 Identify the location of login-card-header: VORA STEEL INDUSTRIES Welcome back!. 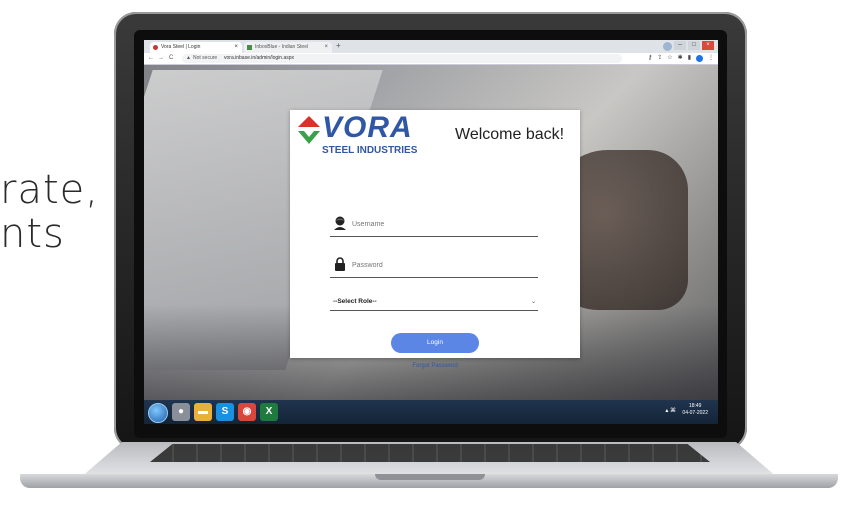
(435, 135).